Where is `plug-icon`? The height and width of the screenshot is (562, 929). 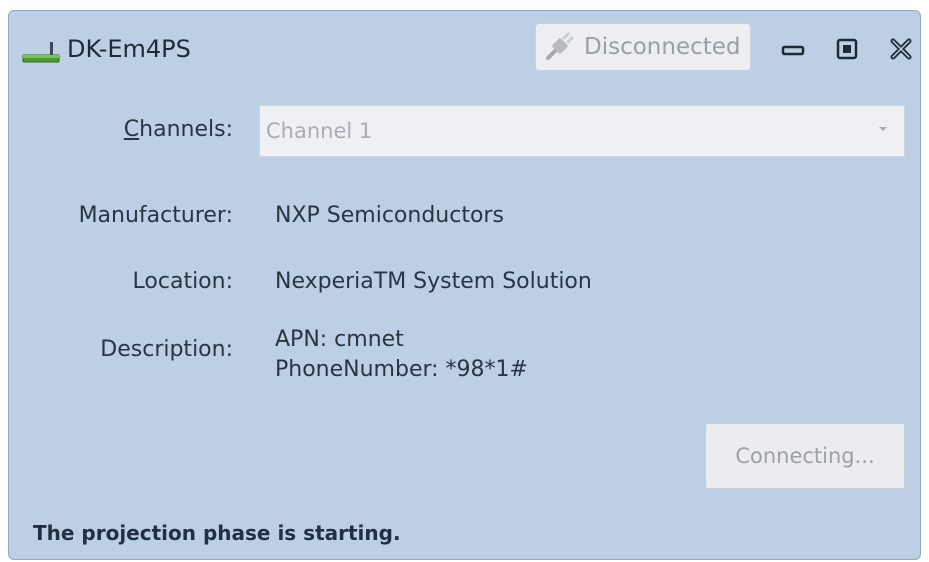 plug-icon is located at coordinates (560, 46).